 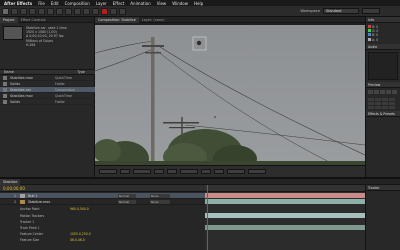 I want to click on property-row: Feature Size 46.0,46.0, so click(x=102, y=239).